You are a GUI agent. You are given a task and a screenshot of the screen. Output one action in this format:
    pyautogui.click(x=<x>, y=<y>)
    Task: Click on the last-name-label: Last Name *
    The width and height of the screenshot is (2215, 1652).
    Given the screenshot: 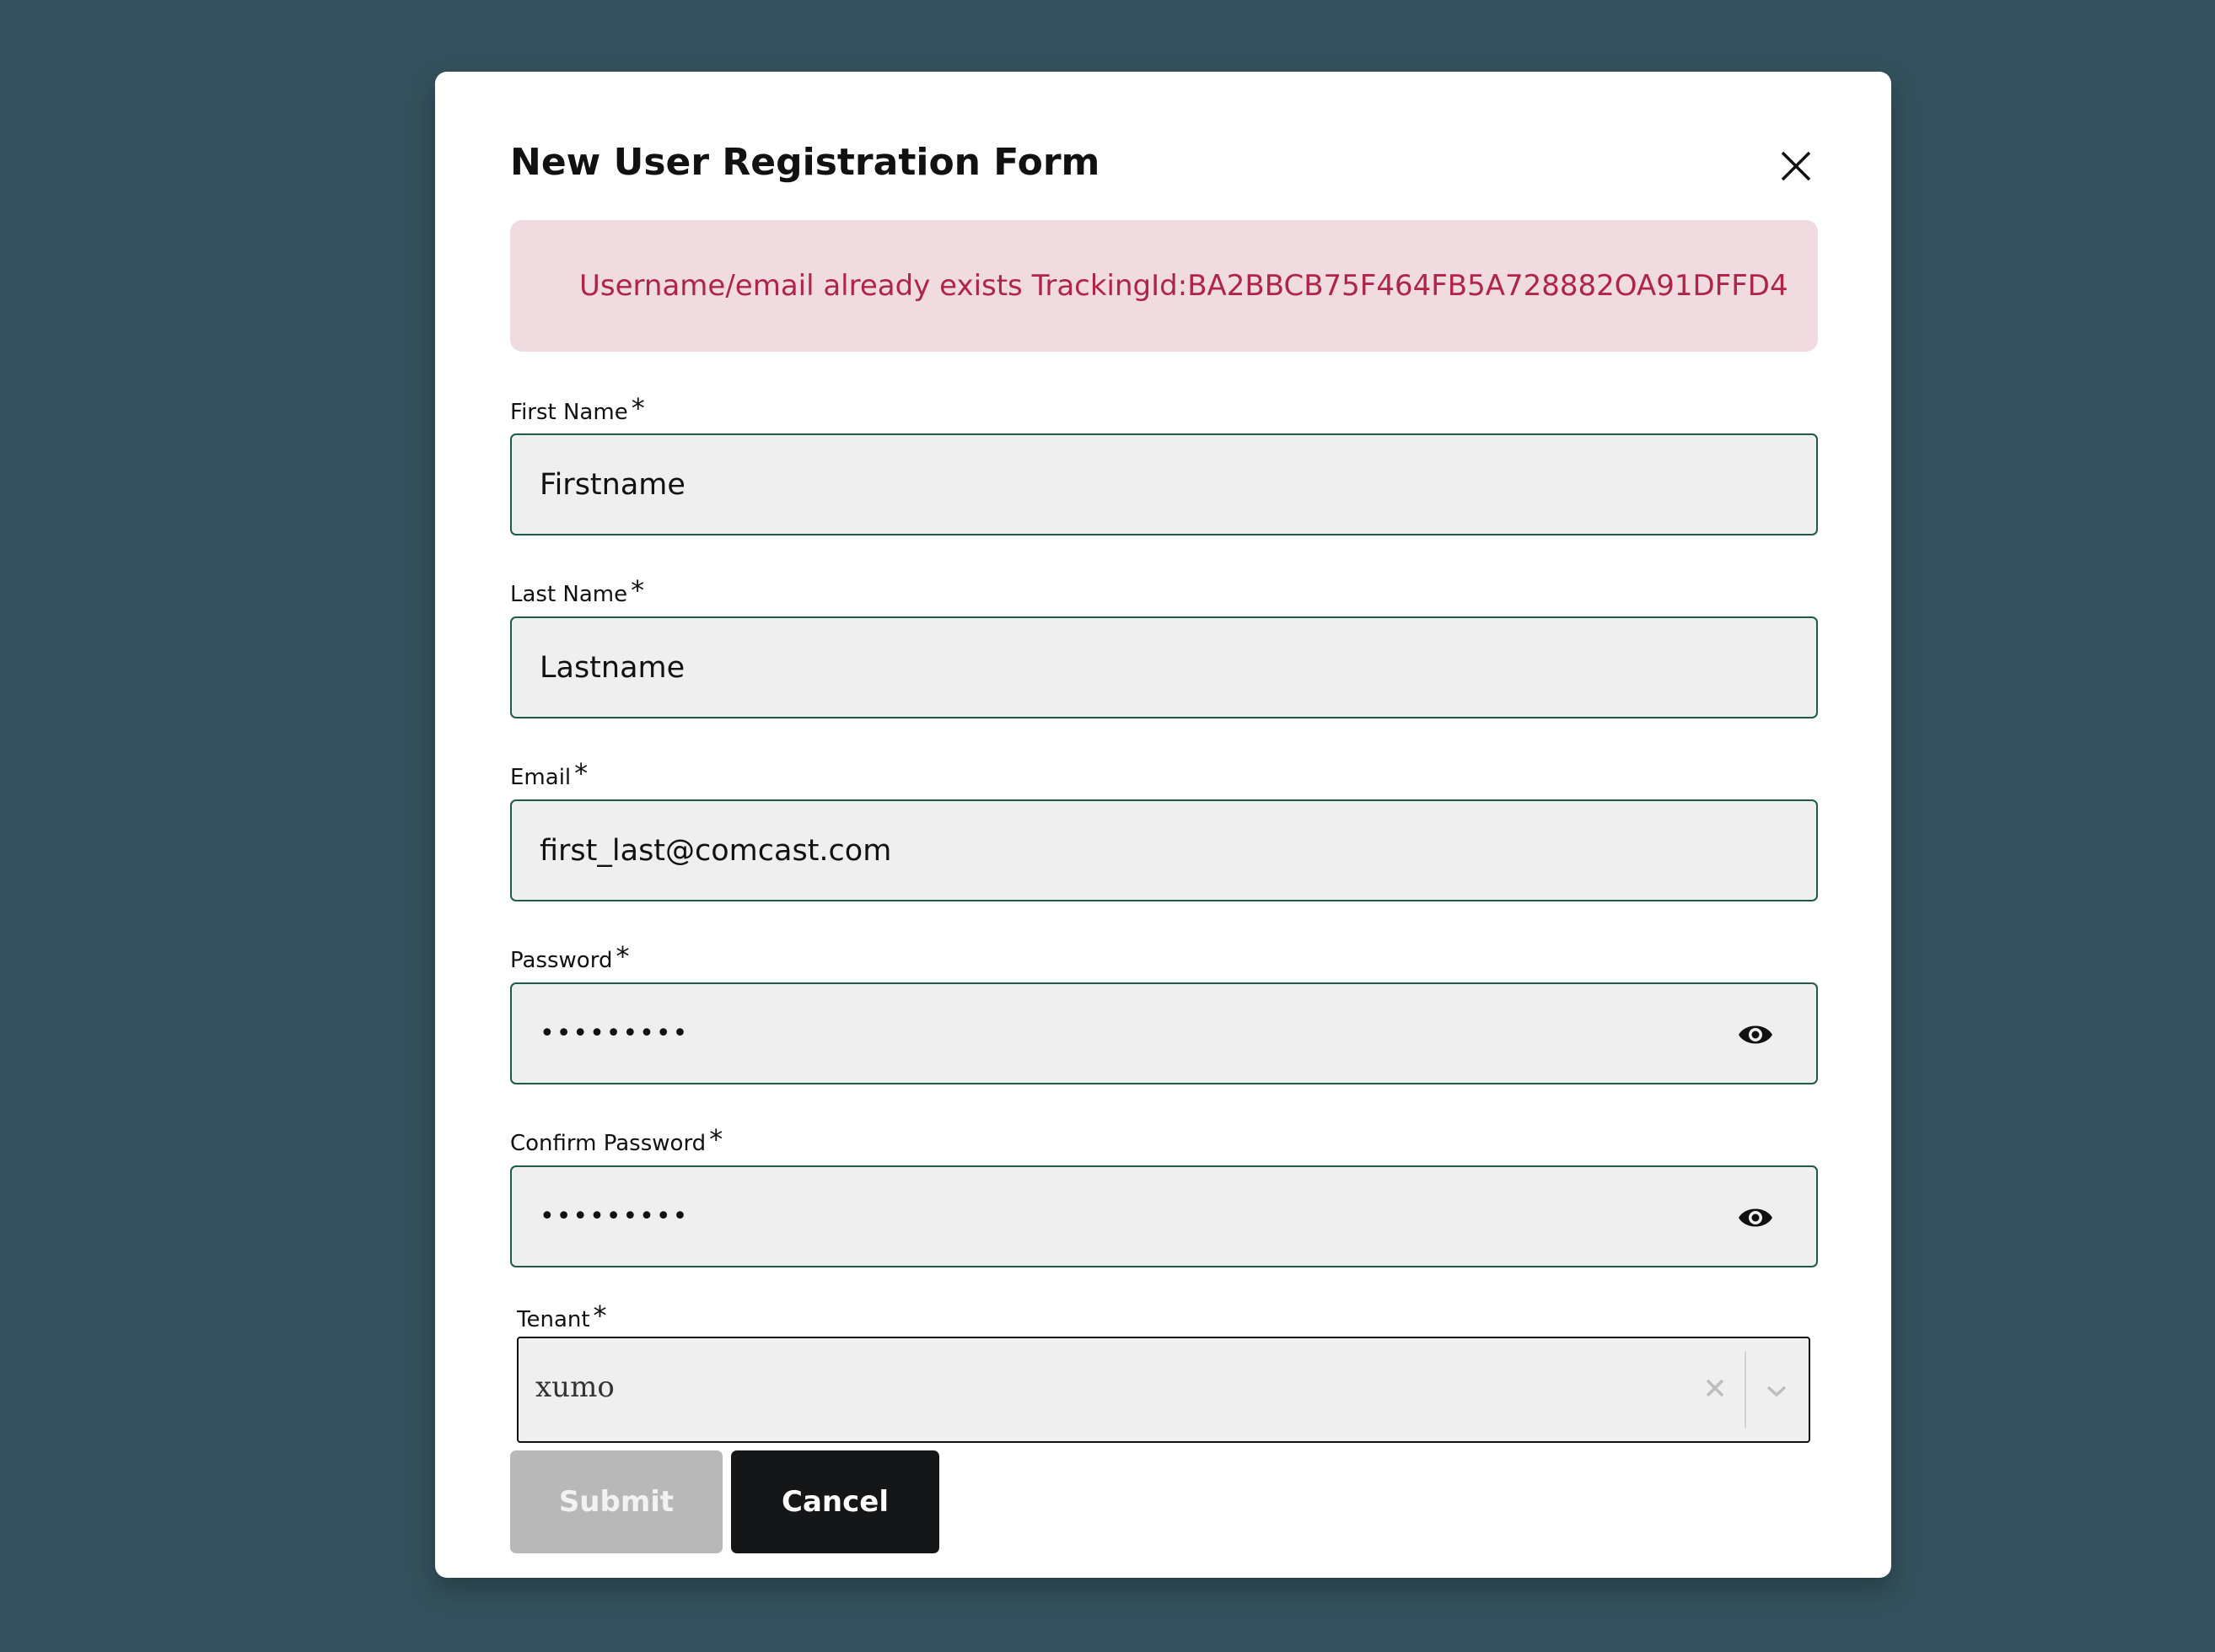 What is the action you would take?
    pyautogui.click(x=577, y=591)
    